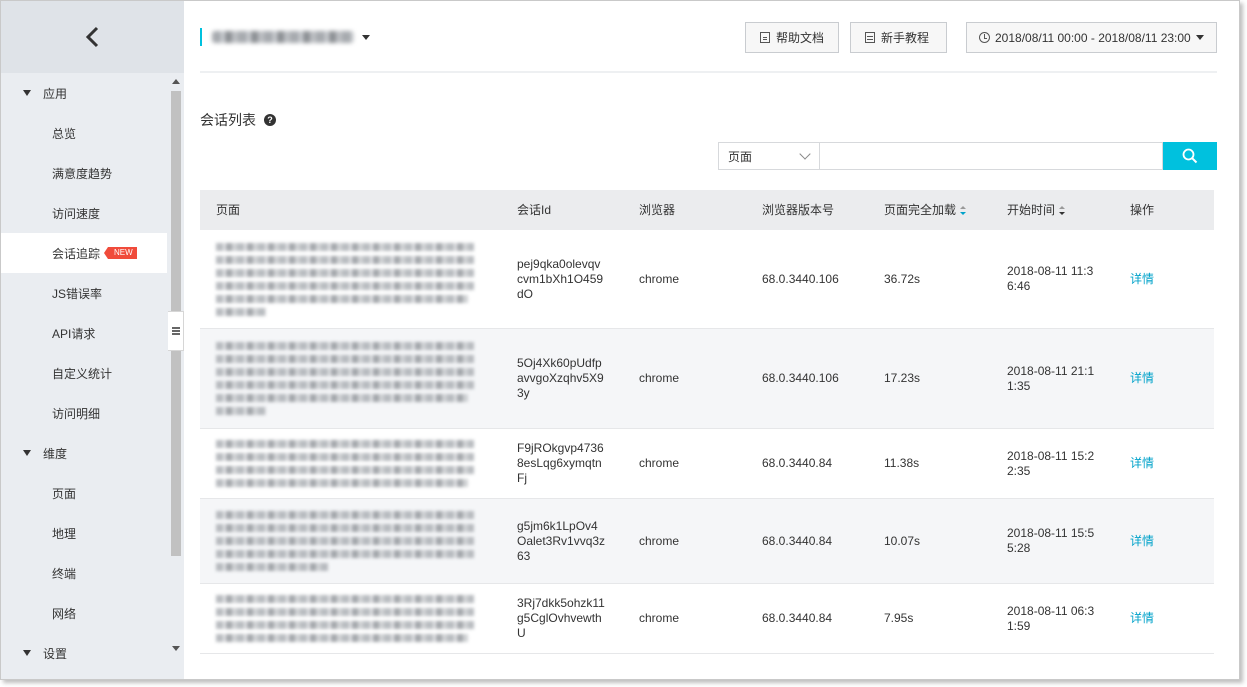 Image resolution: width=1247 pixels, height=687 pixels. I want to click on sidebar-item: 页面, so click(84, 493).